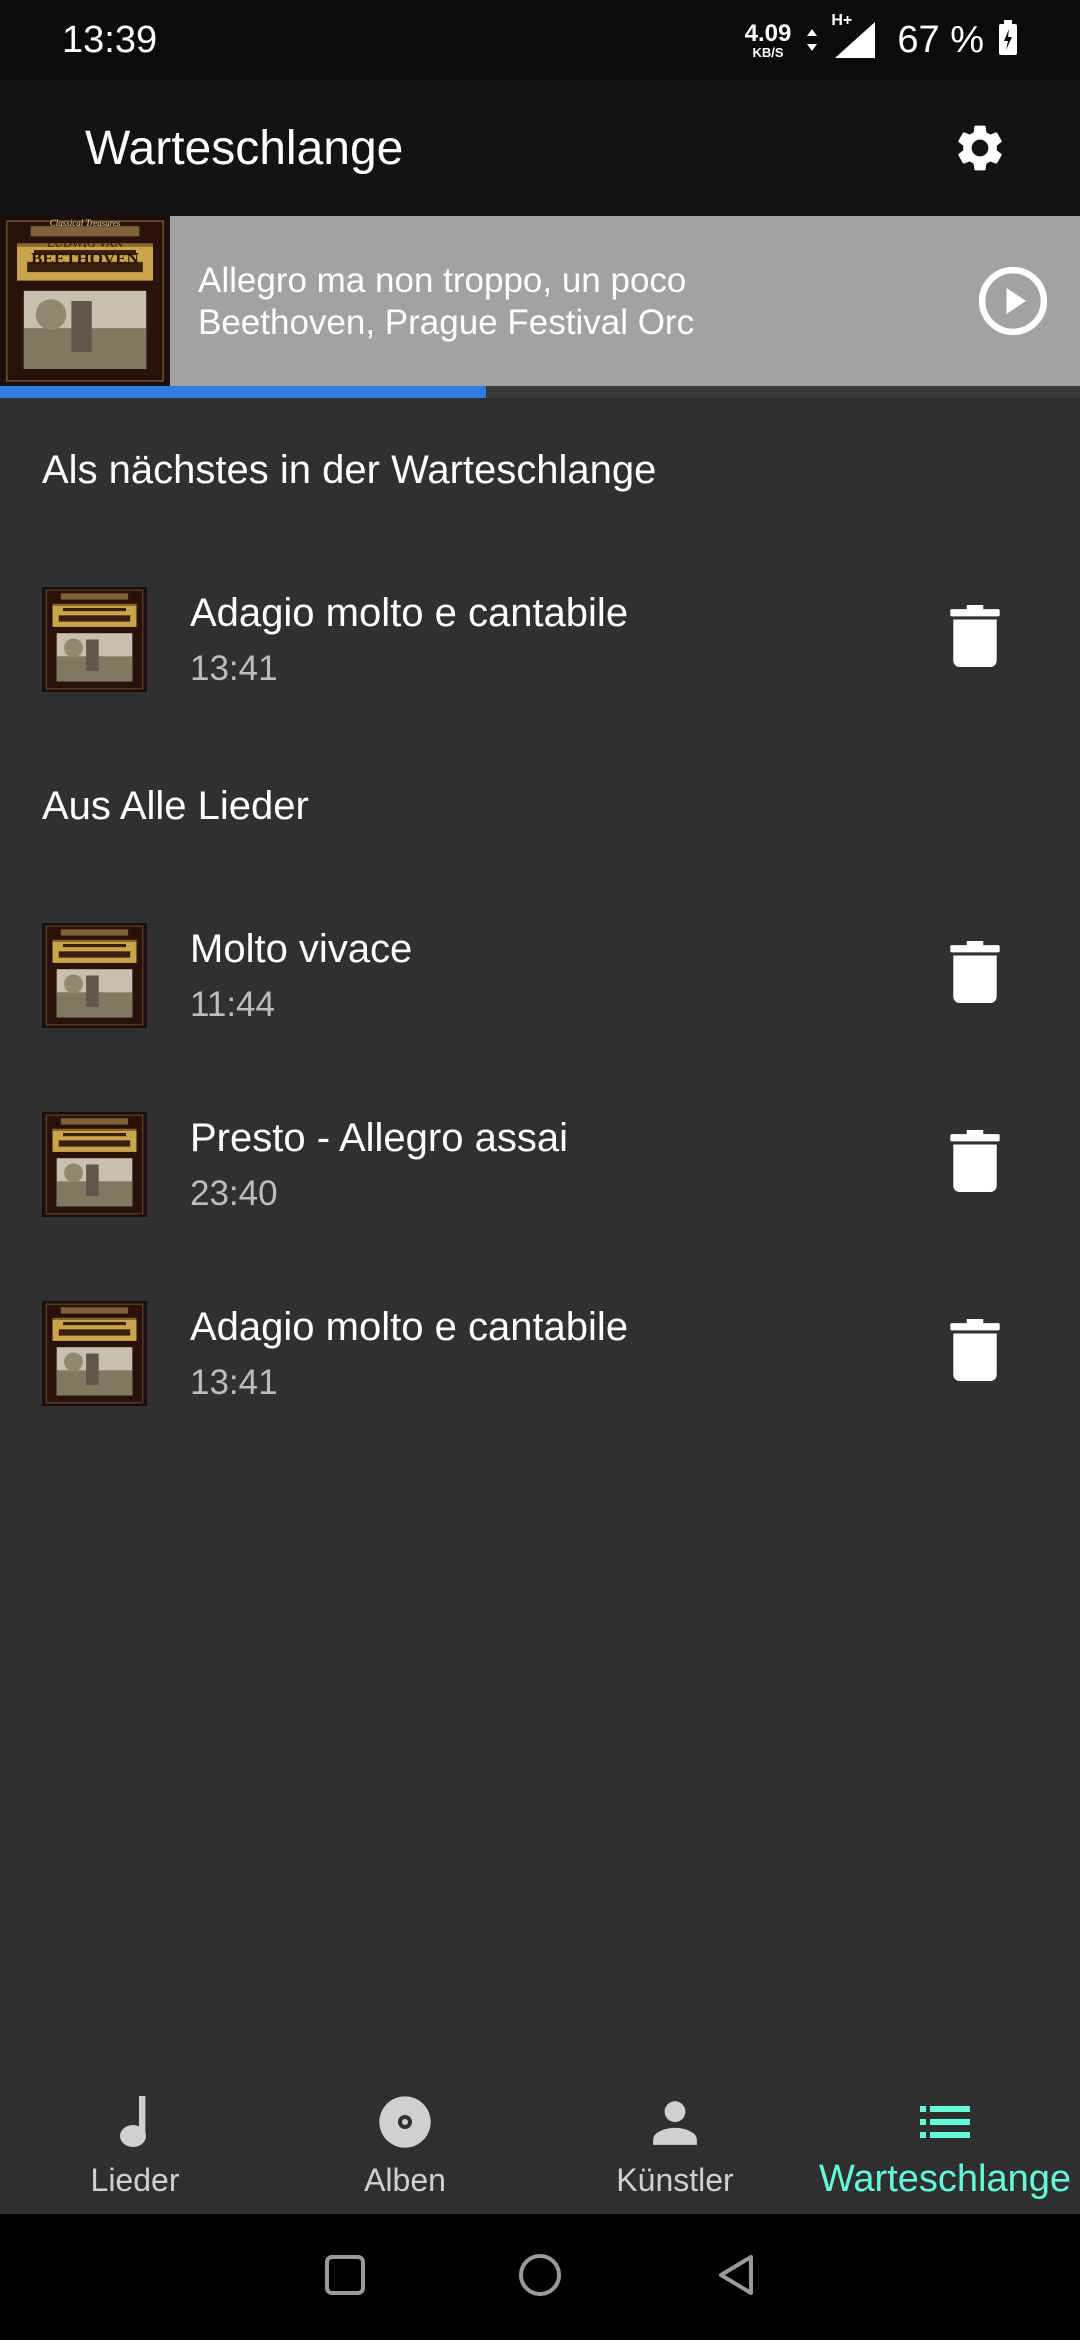 This screenshot has width=1080, height=2340. What do you see at coordinates (881, 37) in the screenshot?
I see `status-indicators: 4.09 KB/S H+ 67 %` at bounding box center [881, 37].